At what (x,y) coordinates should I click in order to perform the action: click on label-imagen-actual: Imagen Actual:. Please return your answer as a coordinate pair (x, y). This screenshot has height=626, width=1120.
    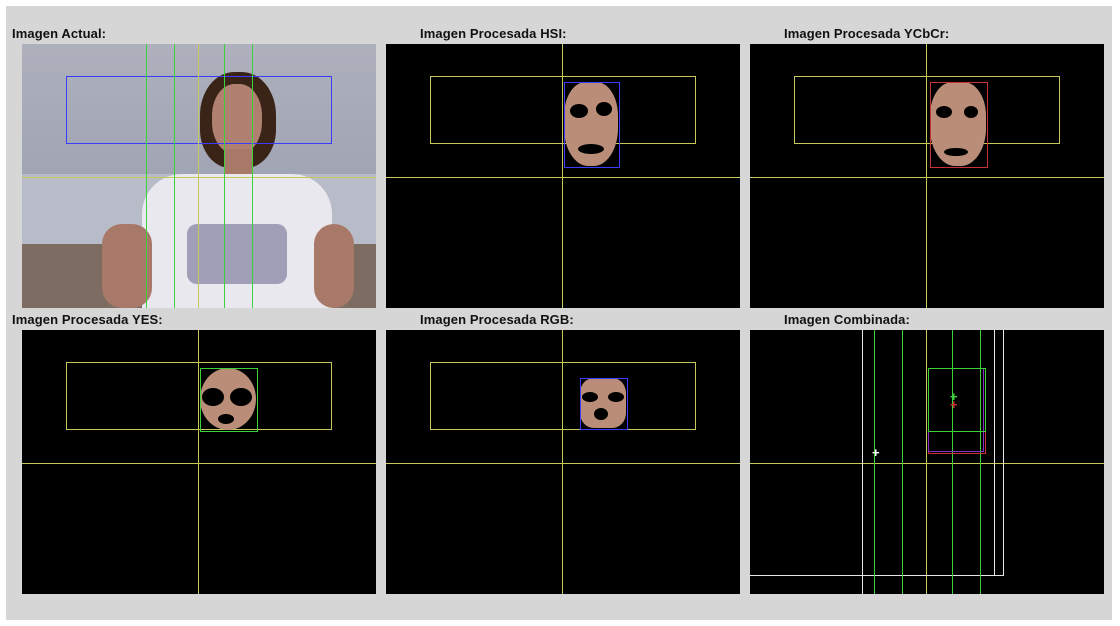
    Looking at the image, I should click on (59, 33).